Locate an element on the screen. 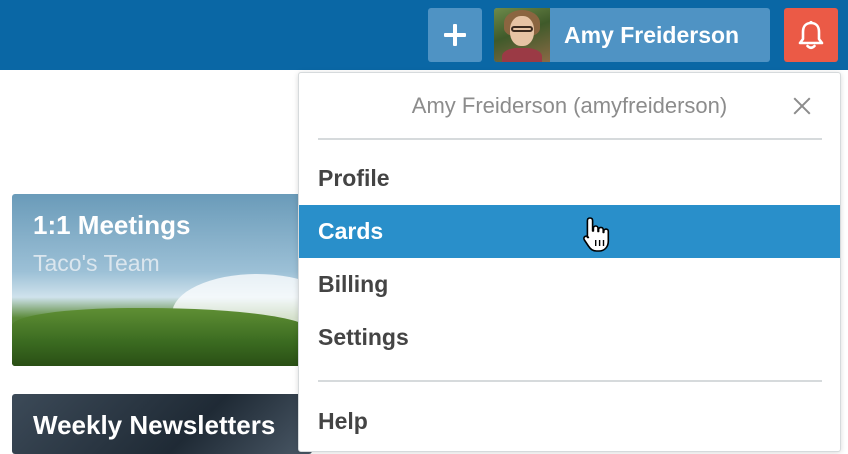 Image resolution: width=848 pixels, height=454 pixels. bell-icon is located at coordinates (811, 35).